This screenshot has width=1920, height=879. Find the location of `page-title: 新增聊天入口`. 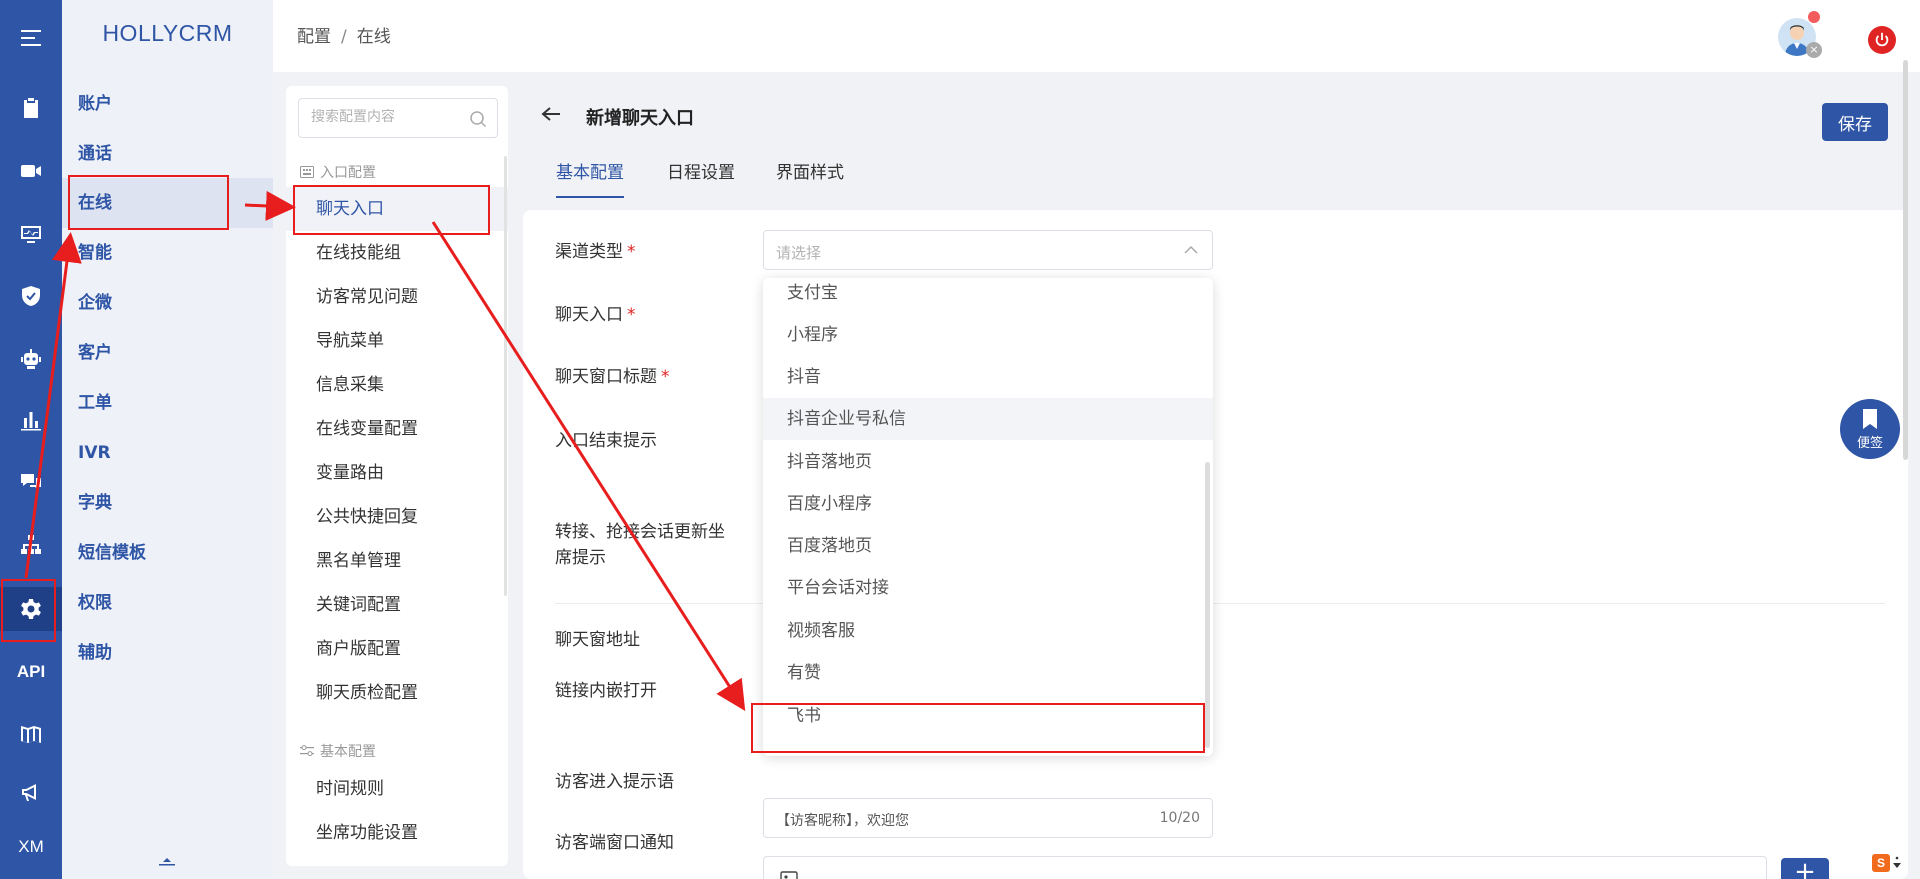

page-title: 新增聊天入口 is located at coordinates (640, 118).